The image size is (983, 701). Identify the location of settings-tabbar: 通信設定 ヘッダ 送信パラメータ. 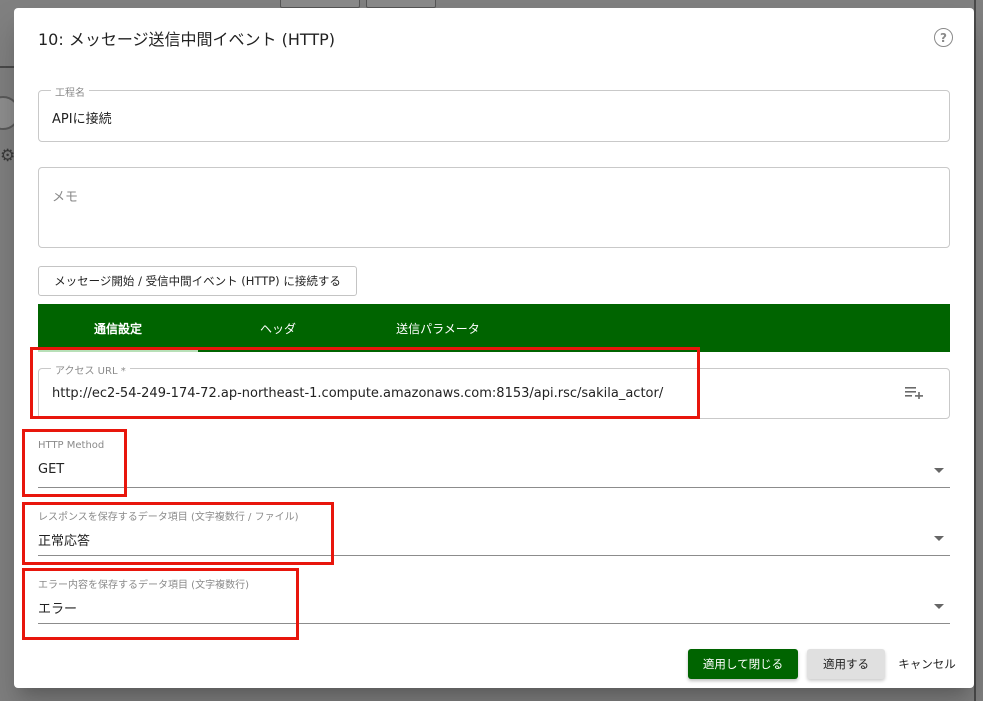
(494, 328).